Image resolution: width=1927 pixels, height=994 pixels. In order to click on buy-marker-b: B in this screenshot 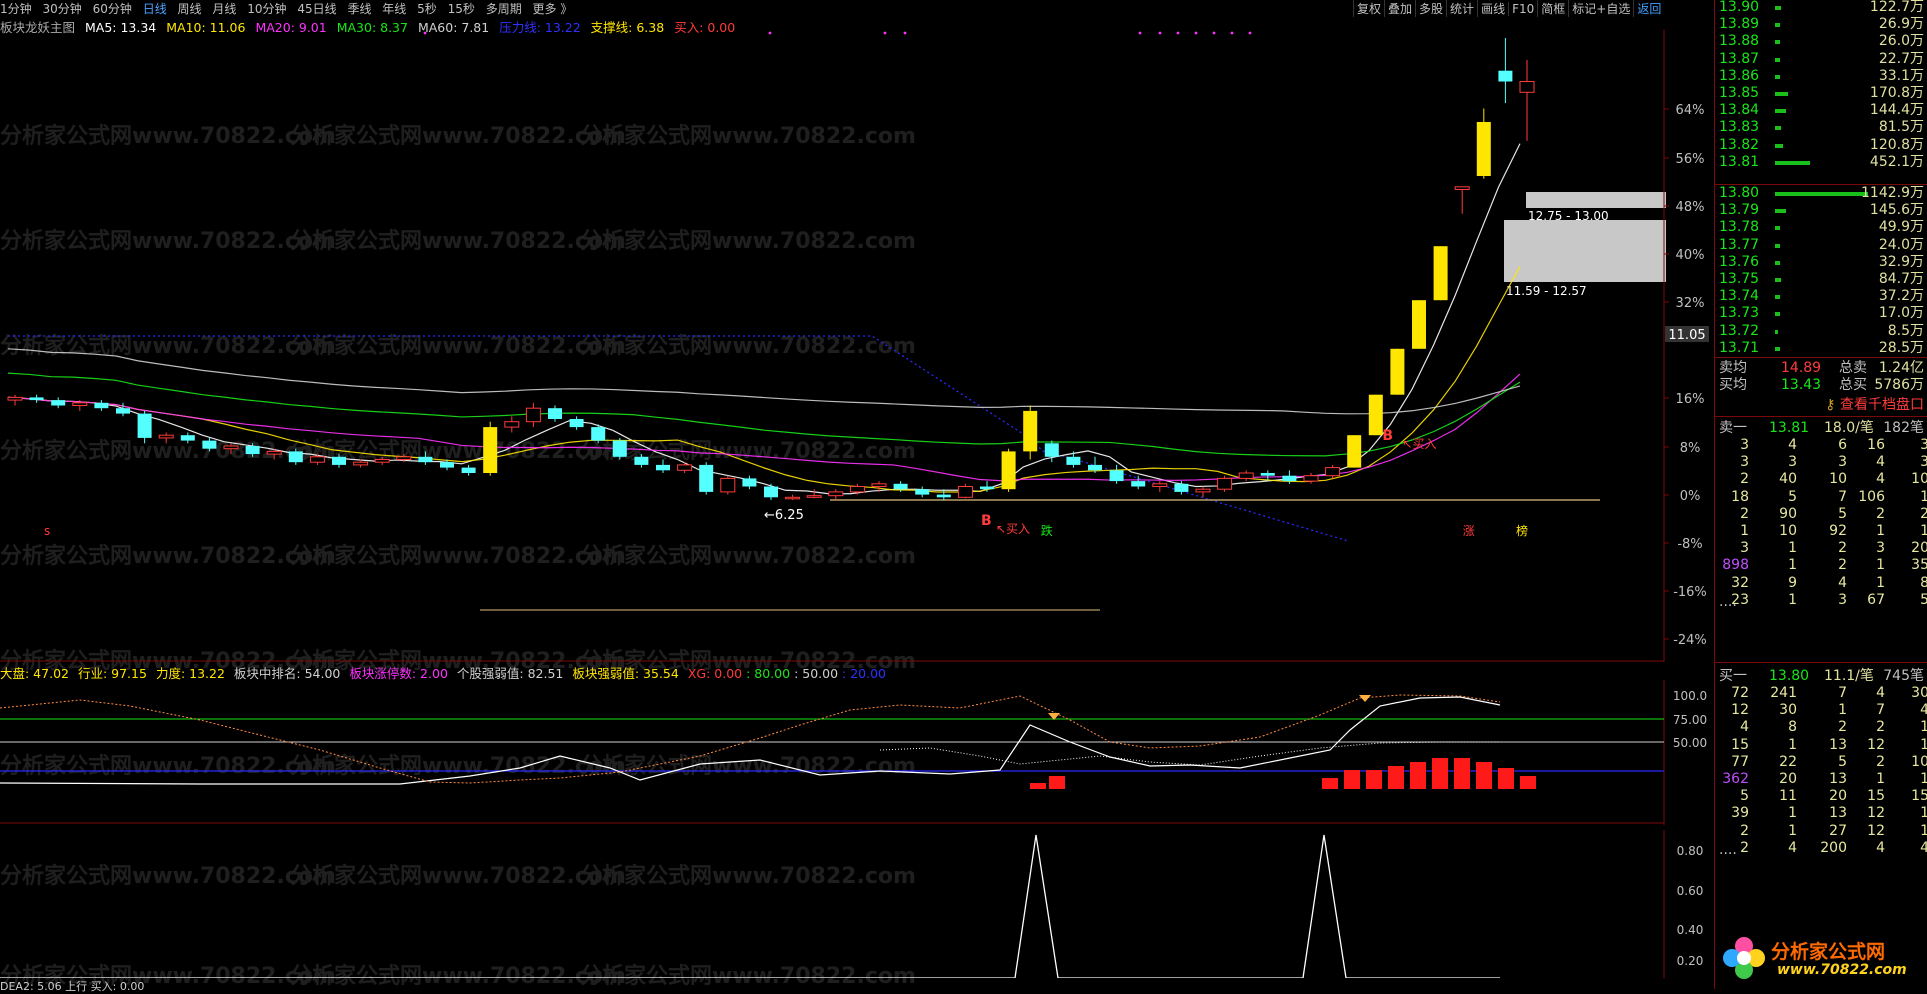, I will do `click(986, 521)`.